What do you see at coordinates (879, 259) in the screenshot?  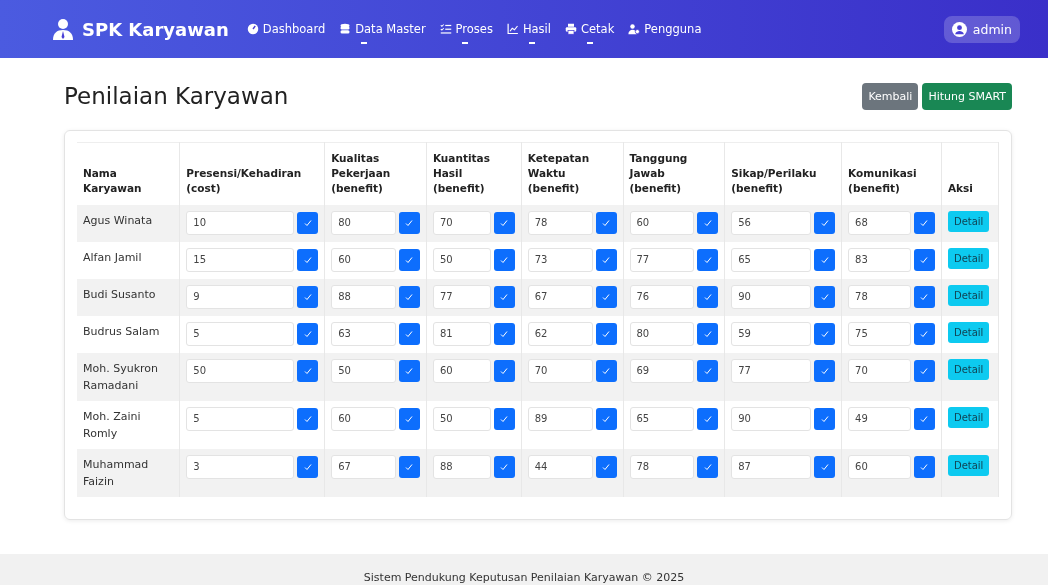 I see `score-input: 83` at bounding box center [879, 259].